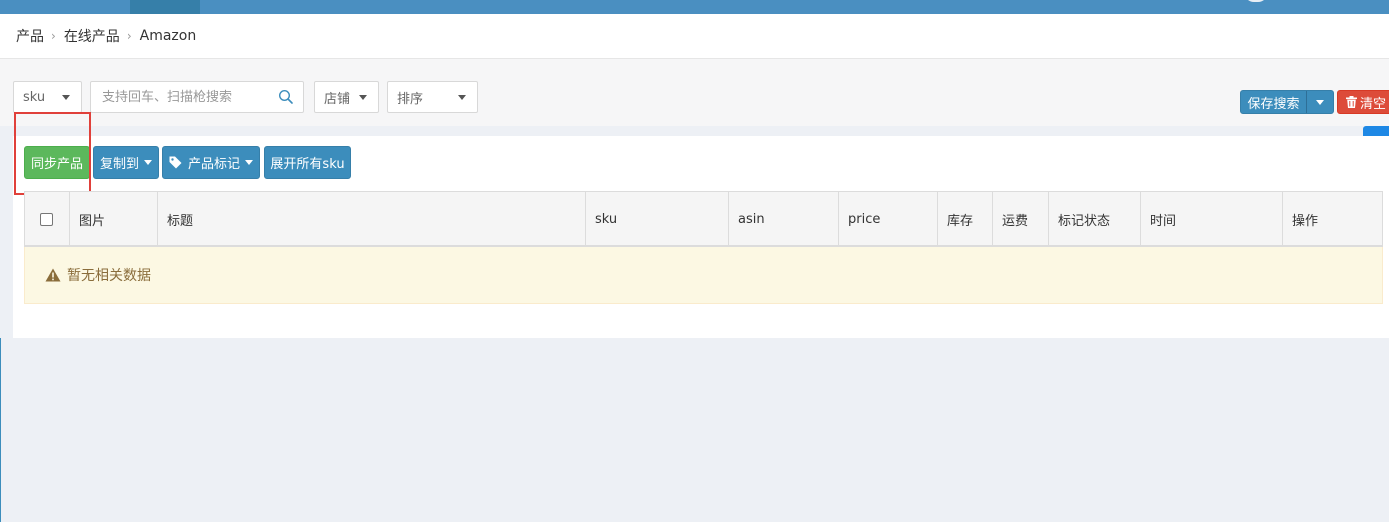  Describe the element at coordinates (119, 164) in the screenshot. I see `copy-to-label: 复制到` at that location.